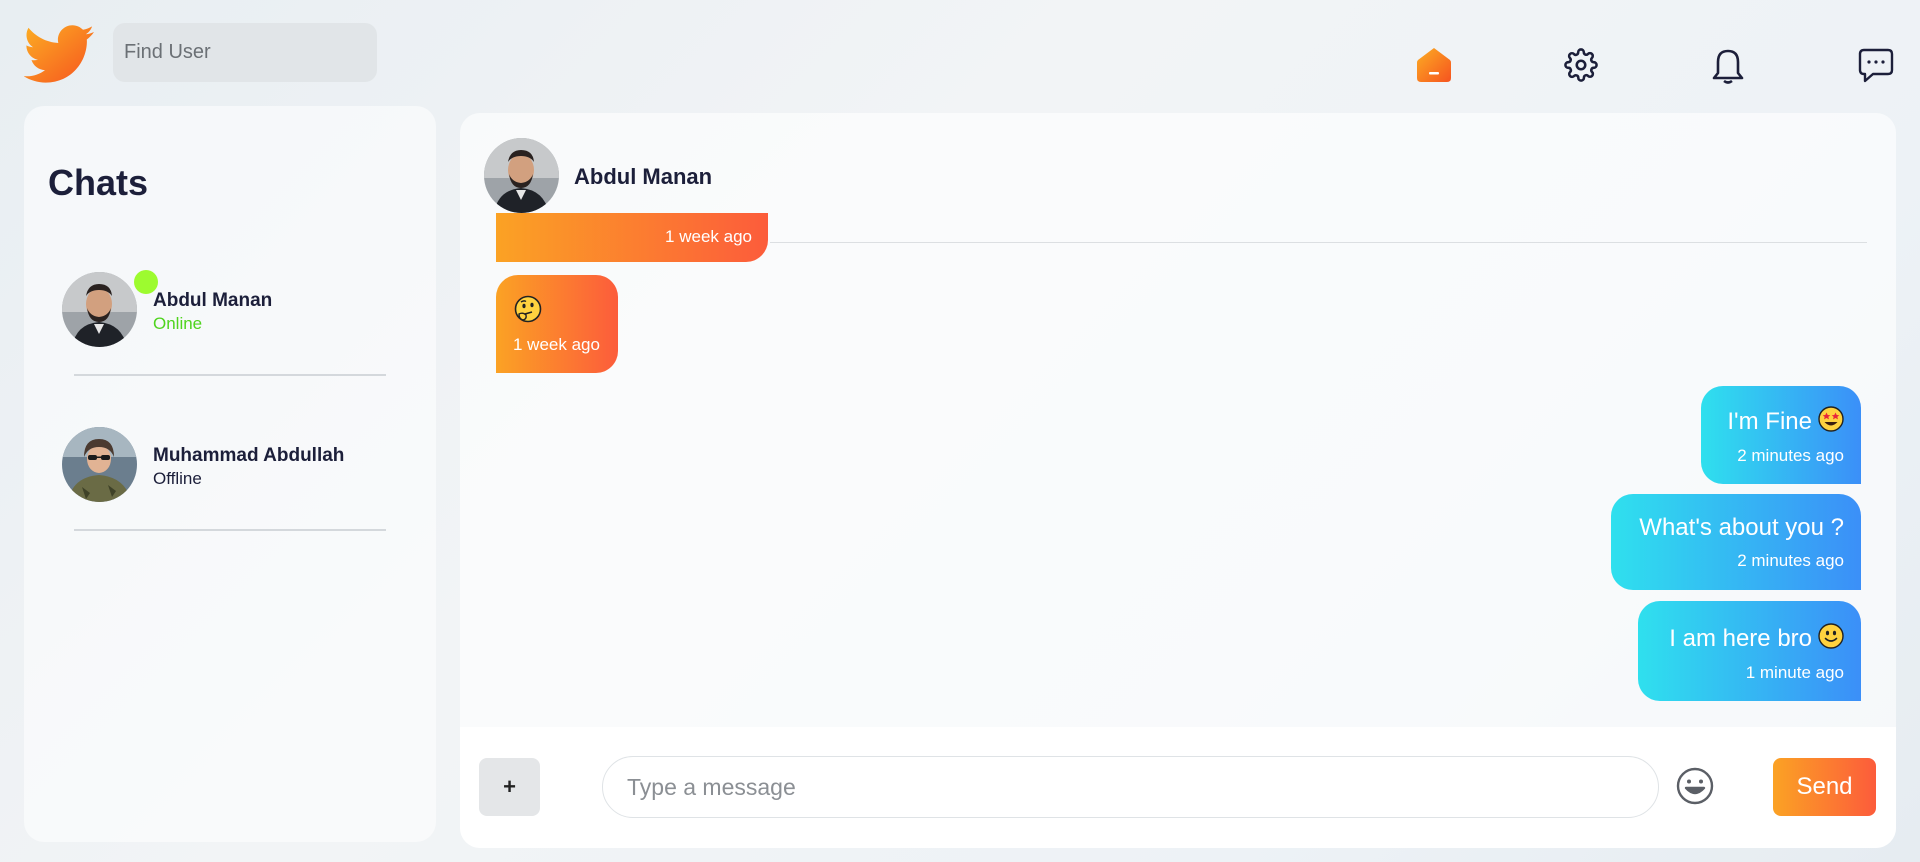 This screenshot has width=1920, height=862. I want to click on chat-header-name: Abdul Manan, so click(643, 176).